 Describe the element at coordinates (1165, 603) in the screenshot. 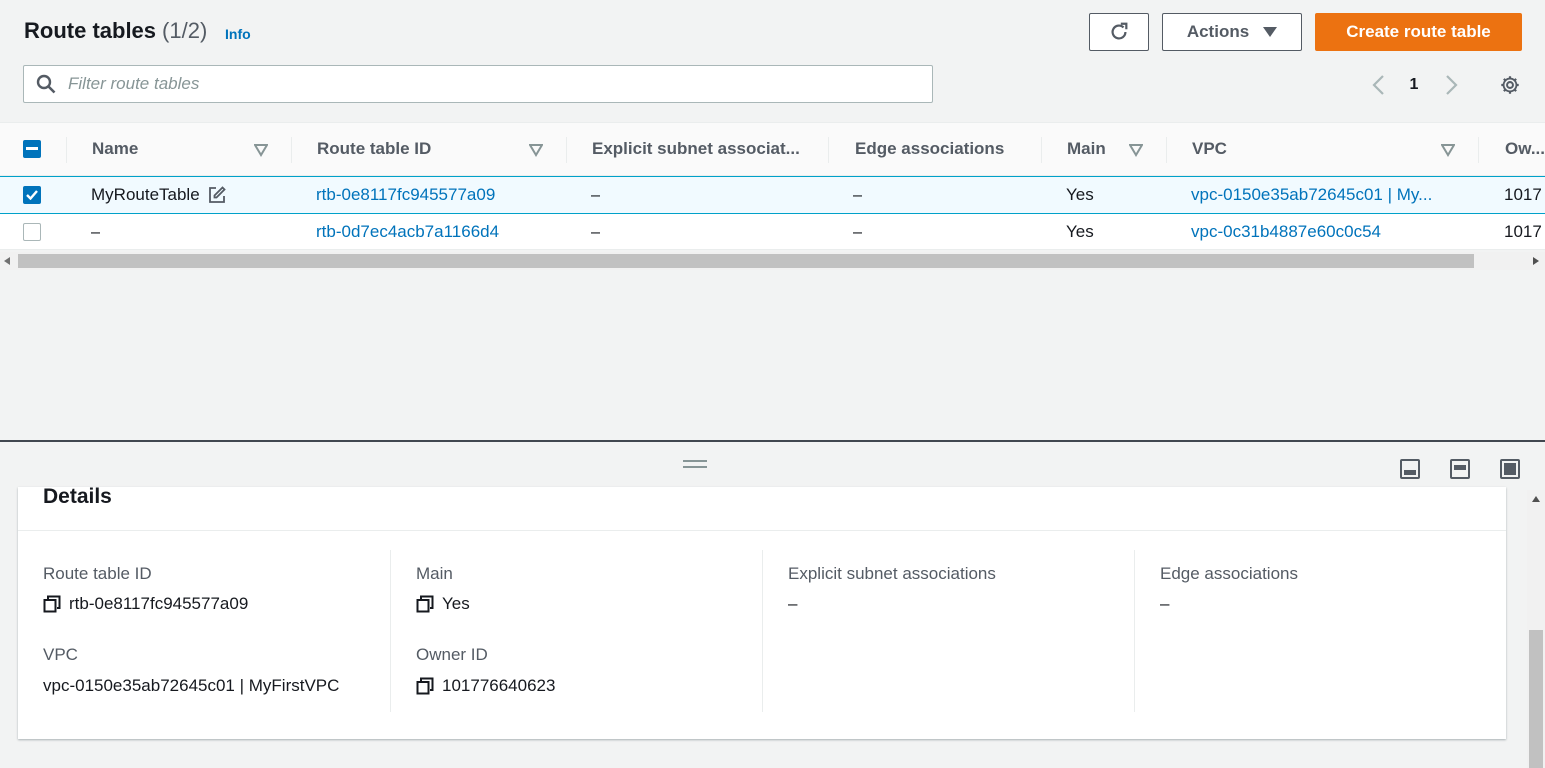

I see `edge-associations-value: –` at that location.